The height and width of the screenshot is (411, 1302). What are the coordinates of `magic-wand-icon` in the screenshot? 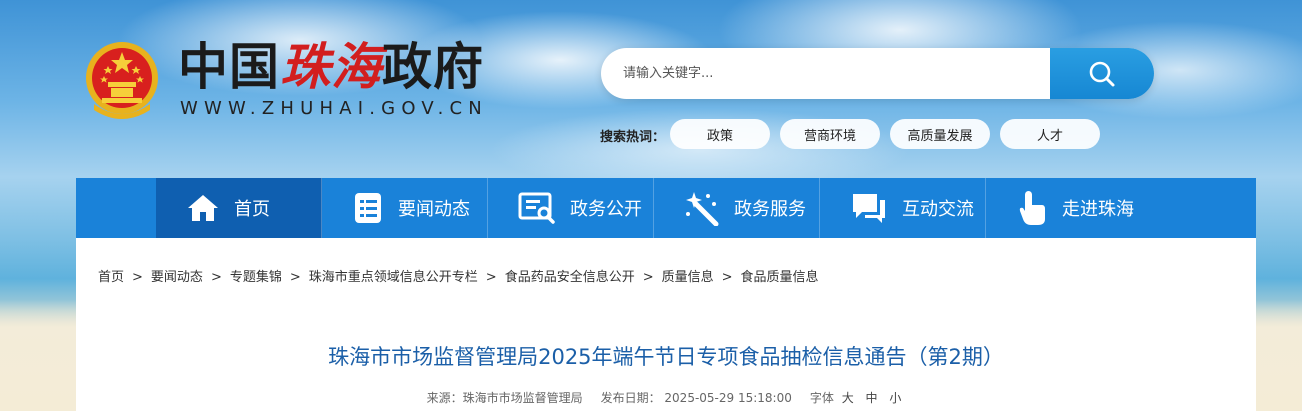 It's located at (702, 209).